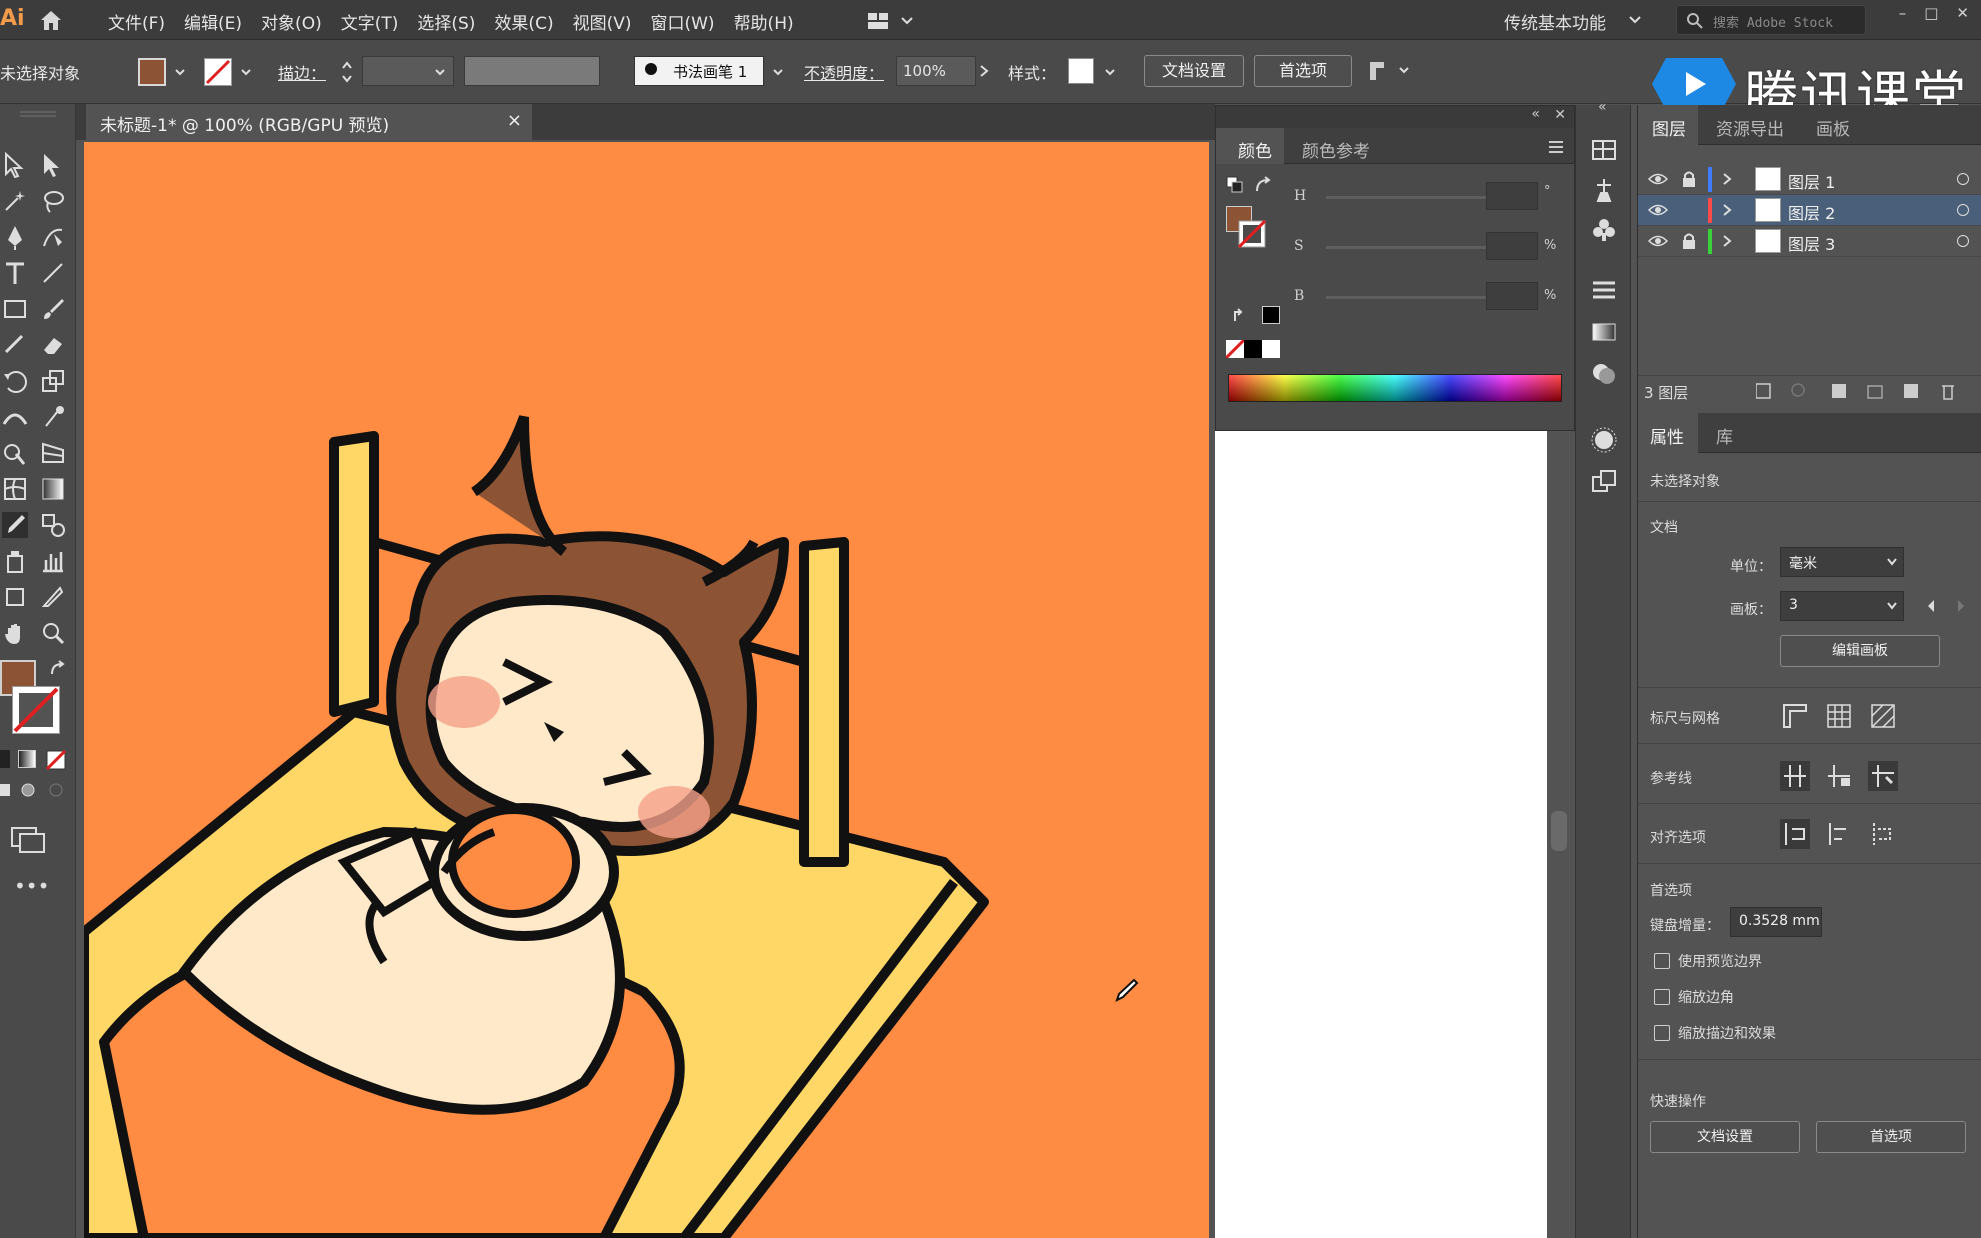 The image size is (1981, 1238). I want to click on line-segment-tool-icon, so click(53, 273).